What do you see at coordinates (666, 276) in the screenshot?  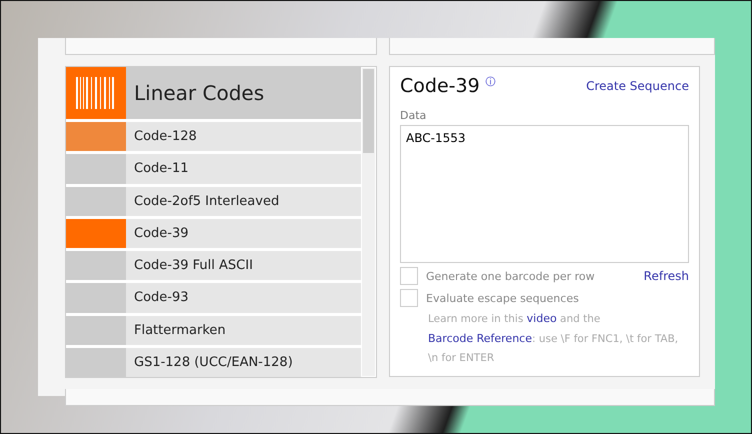 I see `refresh-link: Refresh` at bounding box center [666, 276].